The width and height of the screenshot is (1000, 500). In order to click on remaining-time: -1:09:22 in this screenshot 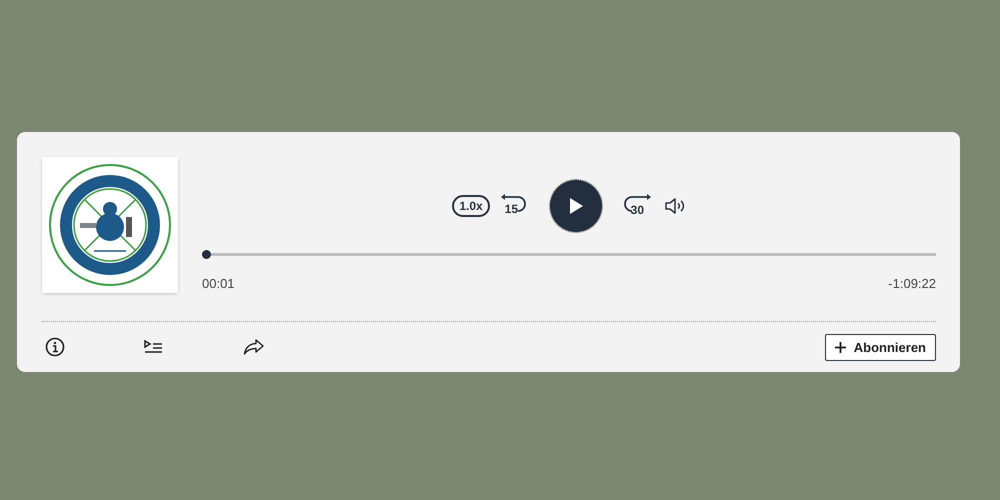, I will do `click(912, 284)`.